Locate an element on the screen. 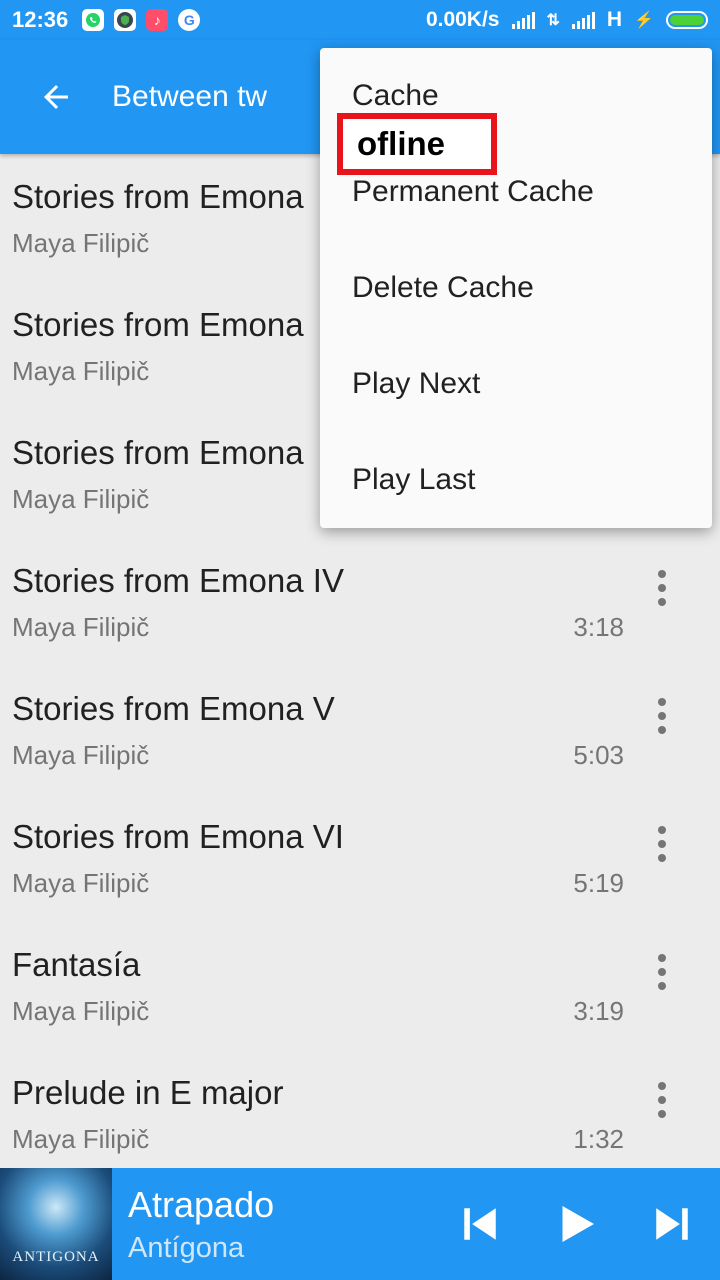 The image size is (720, 1280). skip-previous-icon is located at coordinates (480, 1224).